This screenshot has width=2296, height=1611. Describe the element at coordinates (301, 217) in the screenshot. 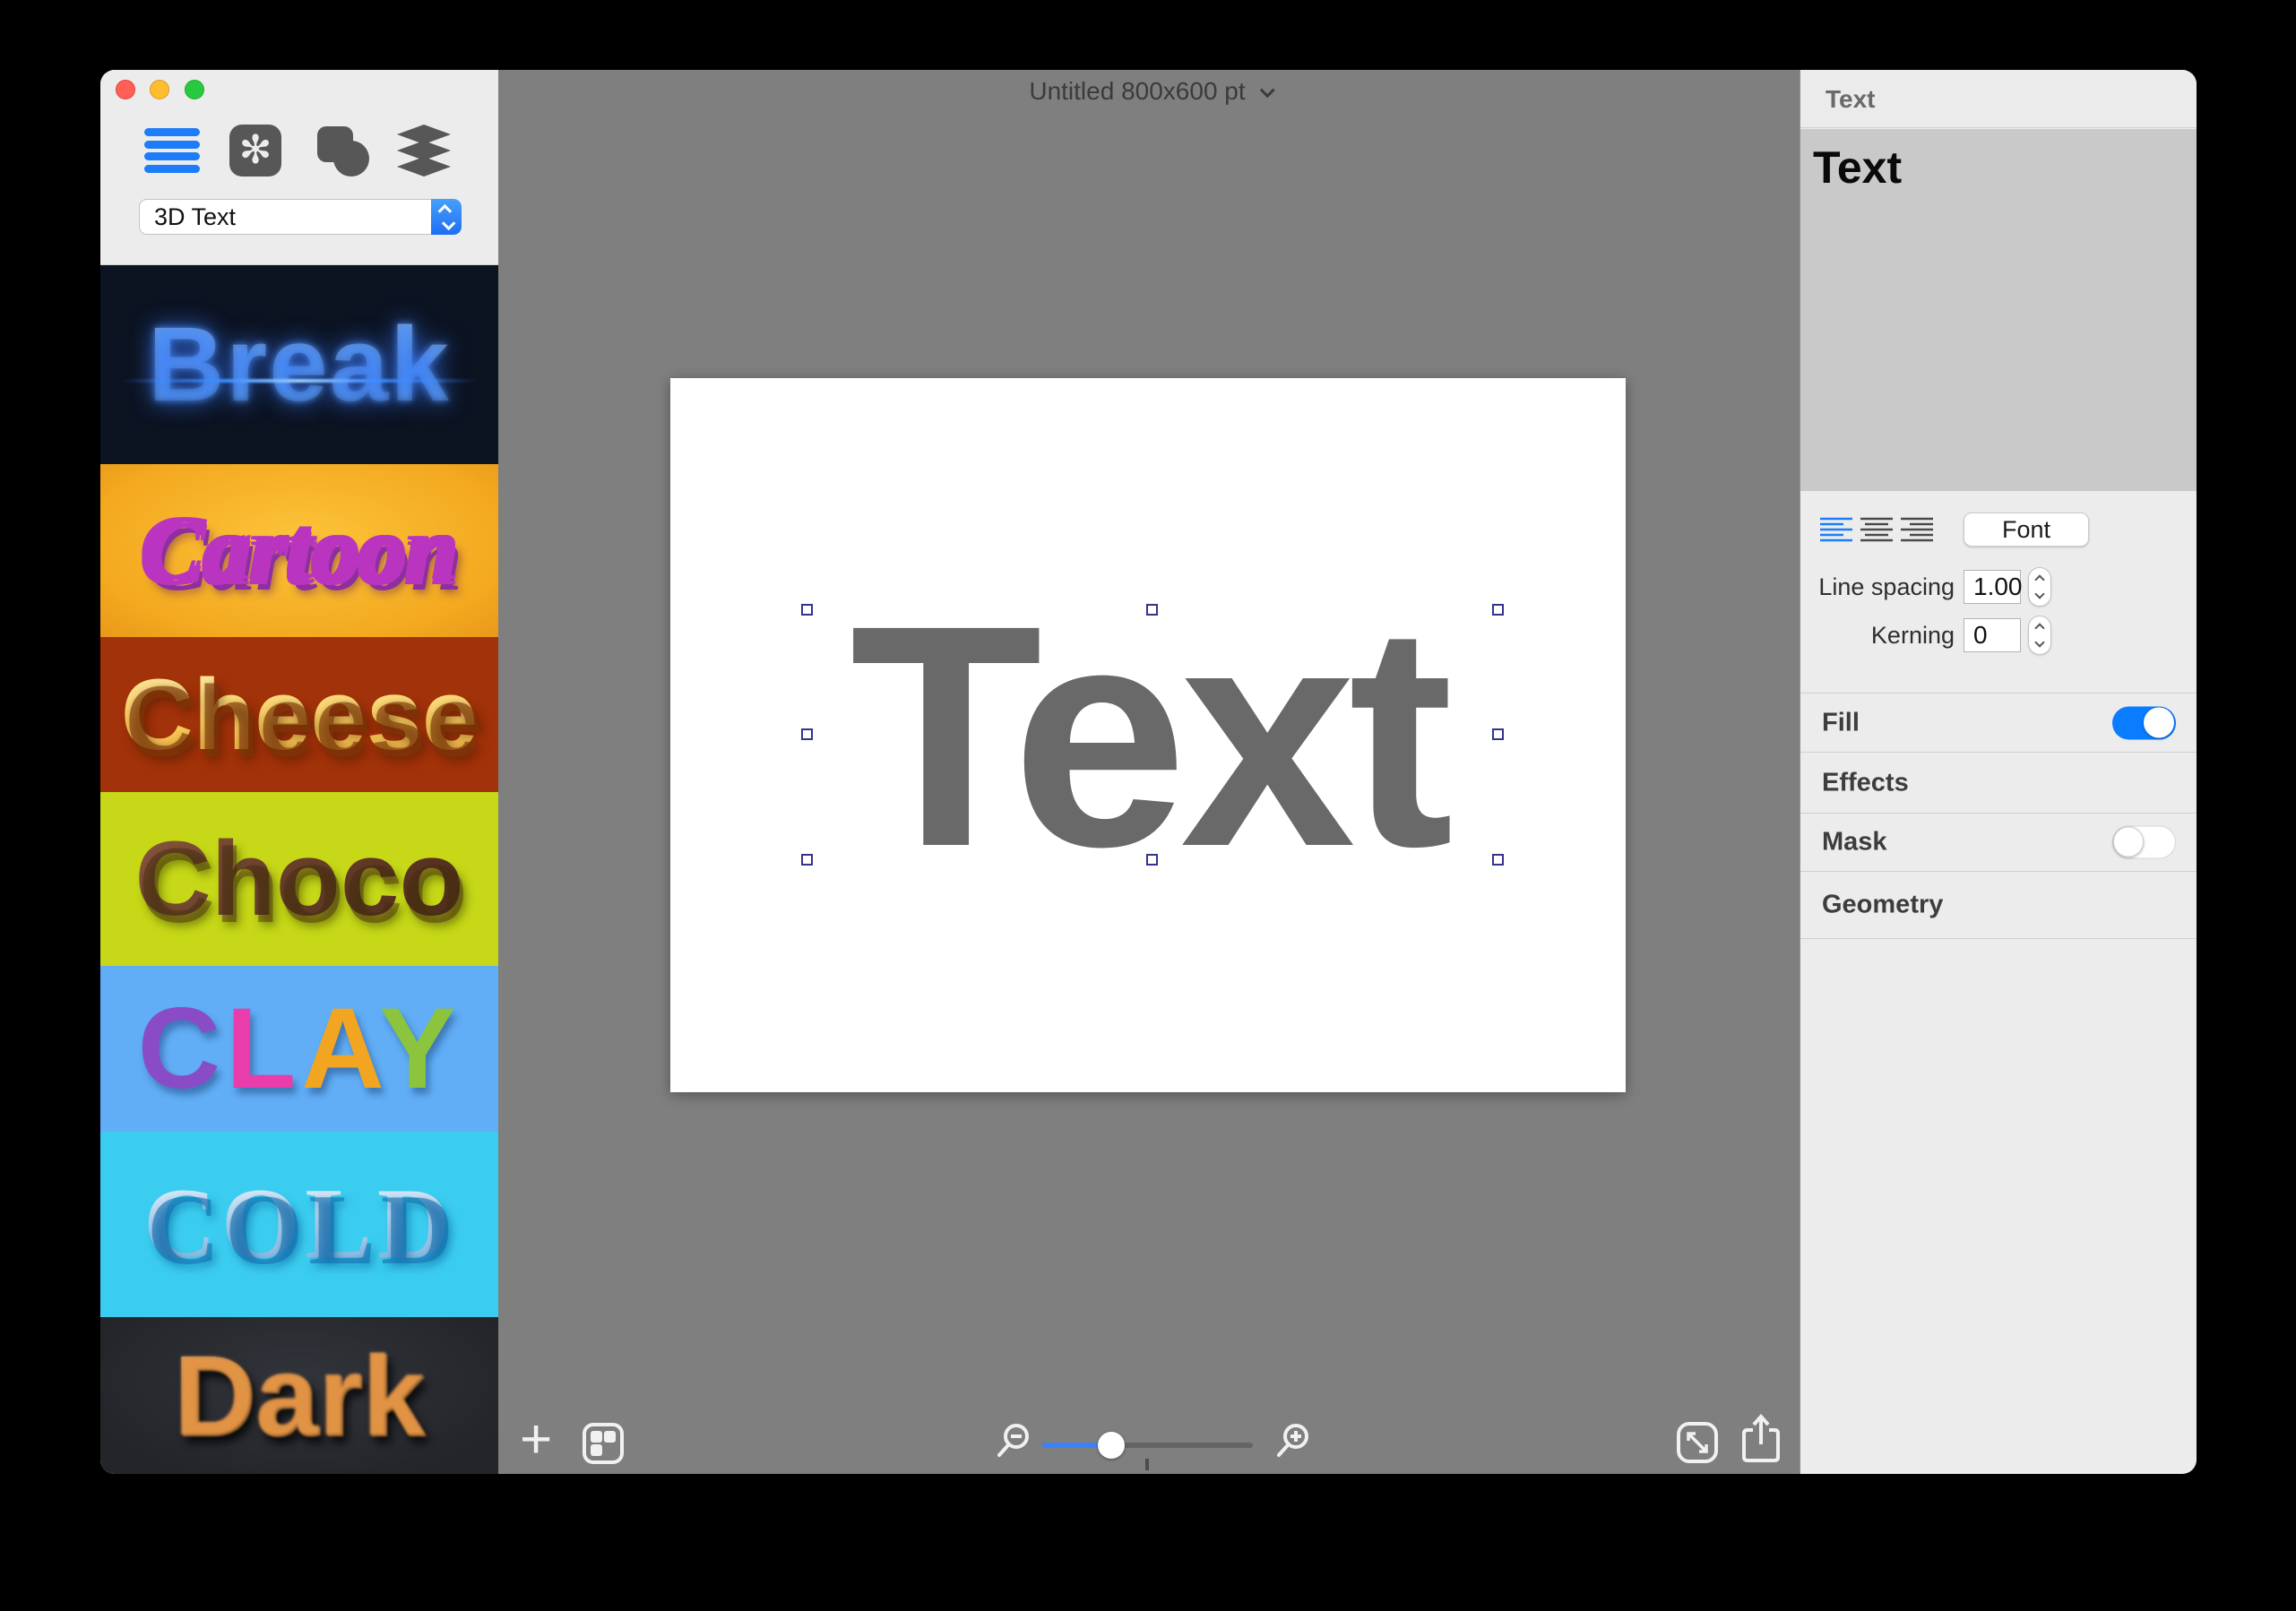

I see `preset-category-dropdown: 3D Text` at that location.